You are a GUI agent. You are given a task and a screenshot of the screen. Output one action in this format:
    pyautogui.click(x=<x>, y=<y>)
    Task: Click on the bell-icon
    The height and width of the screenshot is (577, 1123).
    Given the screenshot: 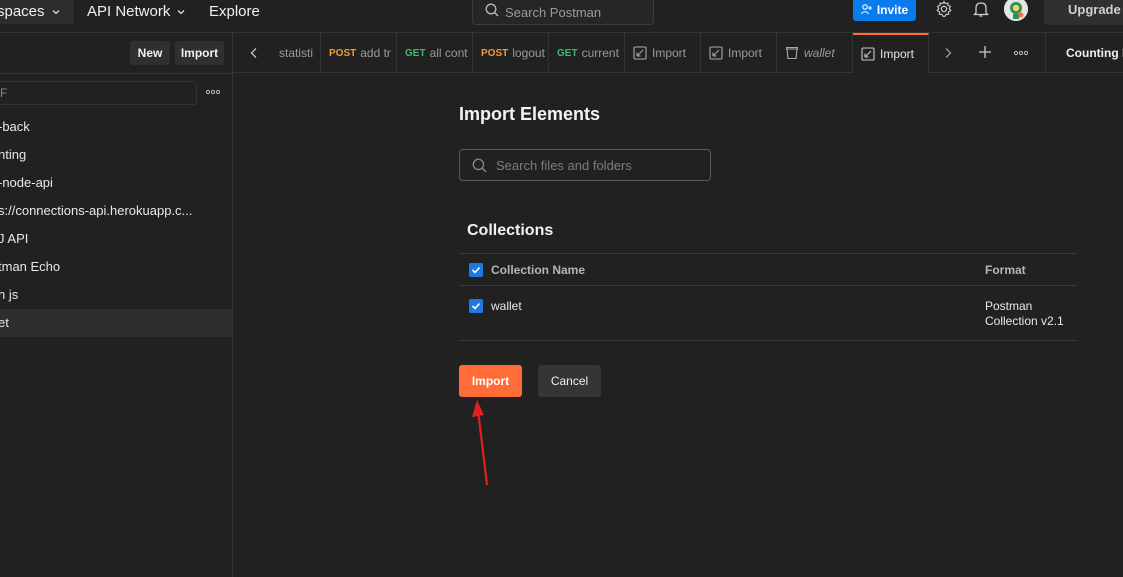 What is the action you would take?
    pyautogui.click(x=981, y=9)
    